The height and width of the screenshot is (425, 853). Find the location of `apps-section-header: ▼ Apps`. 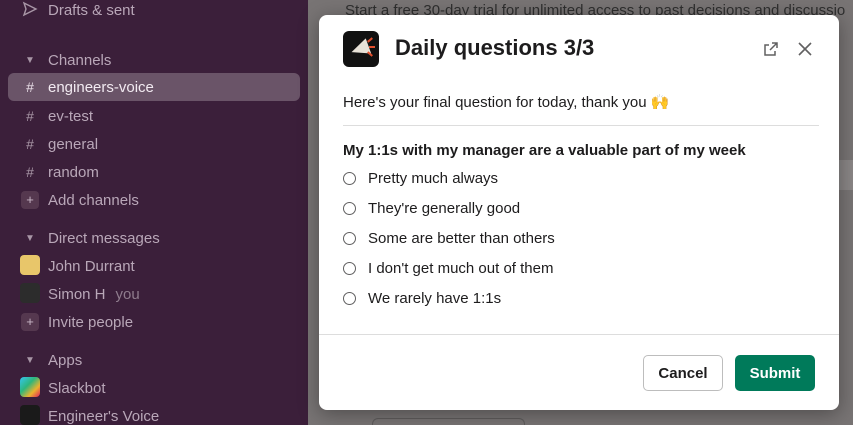

apps-section-header: ▼ Apps is located at coordinates (154, 360).